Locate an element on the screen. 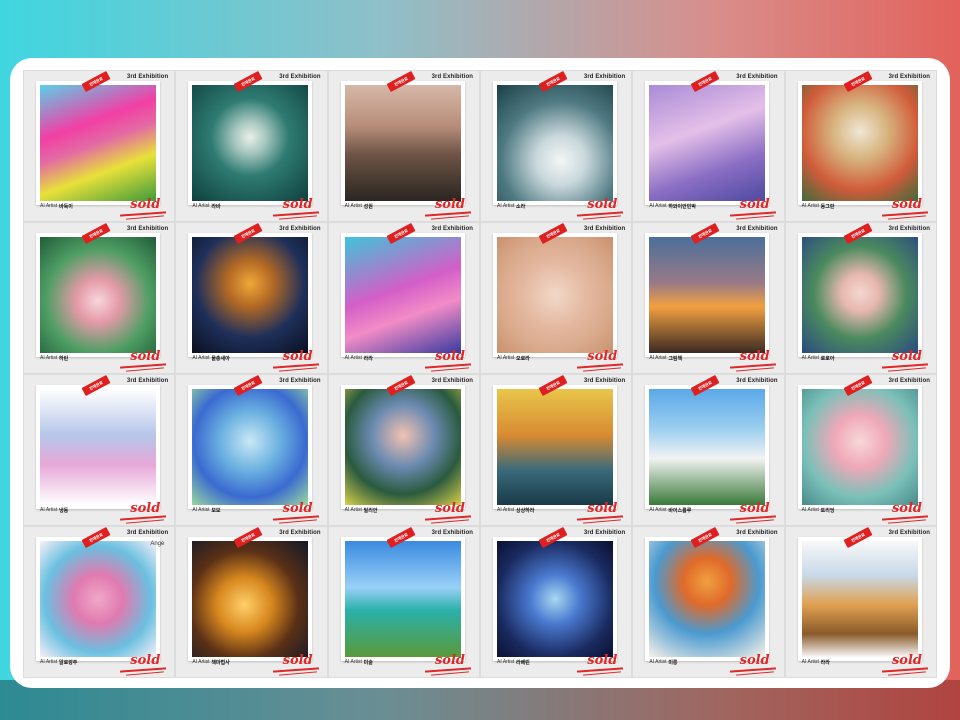  artwork-card: 3rd Exhibition 판매완료 AI Artist 상상하라 sold is located at coordinates (556, 450).